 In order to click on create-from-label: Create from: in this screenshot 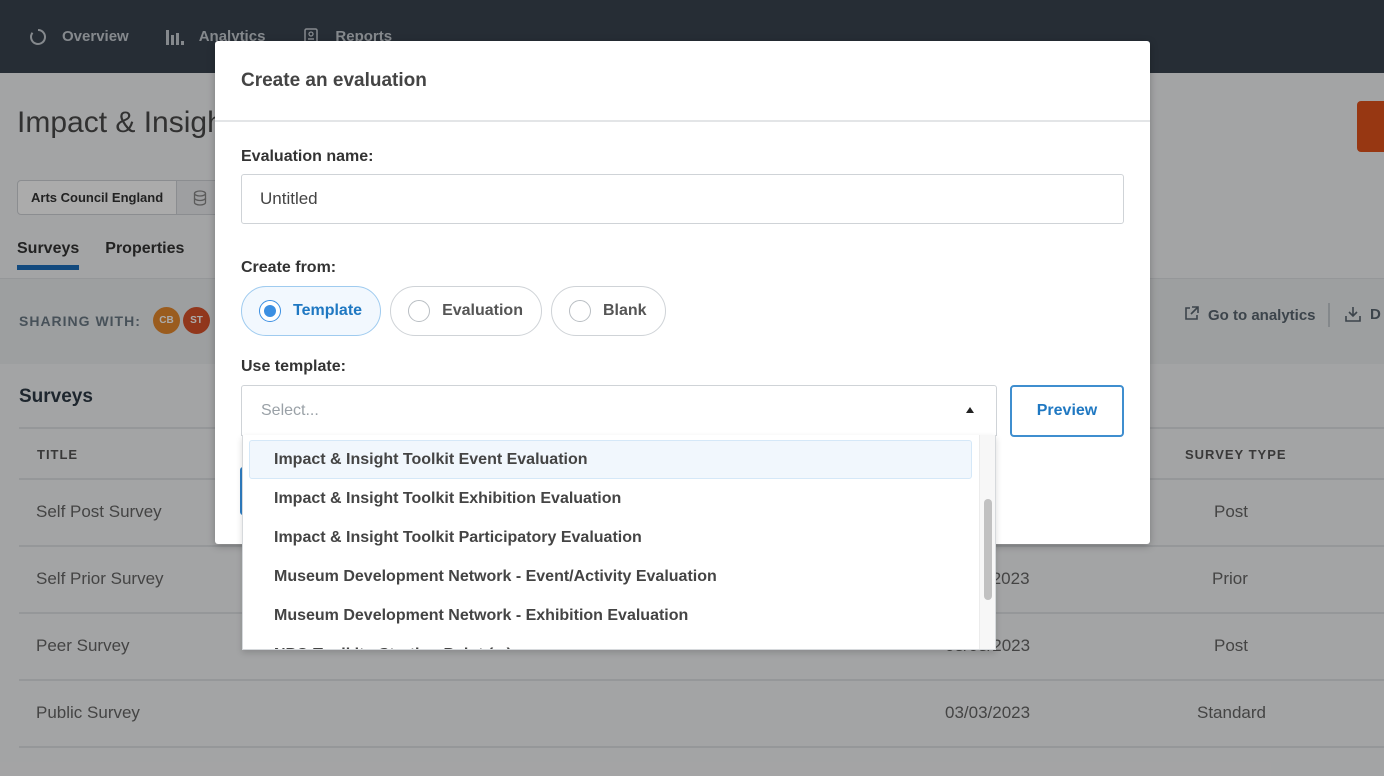, I will do `click(289, 267)`.